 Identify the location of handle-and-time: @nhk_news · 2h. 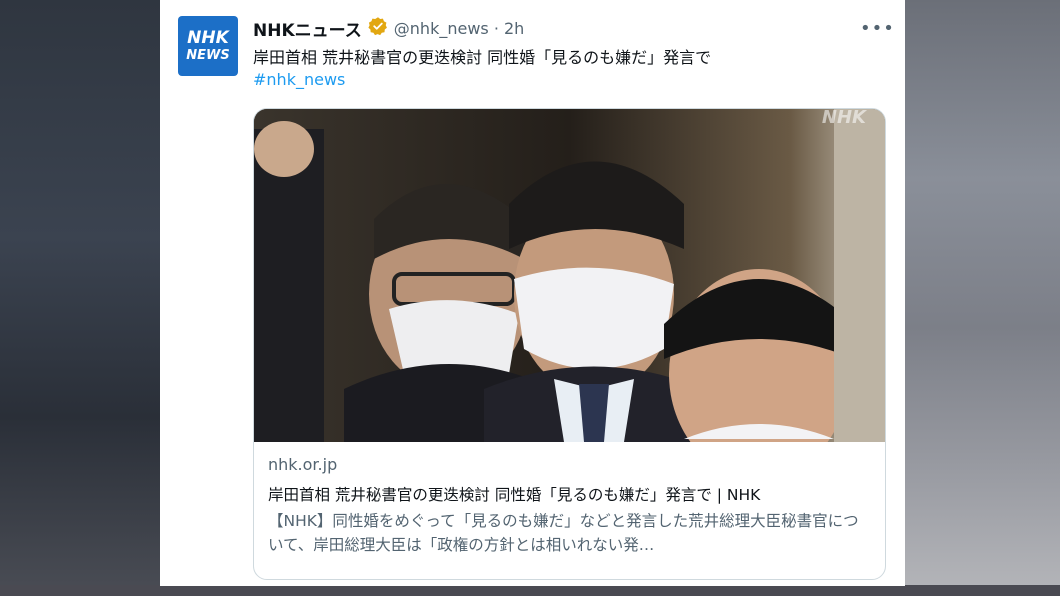
(459, 28).